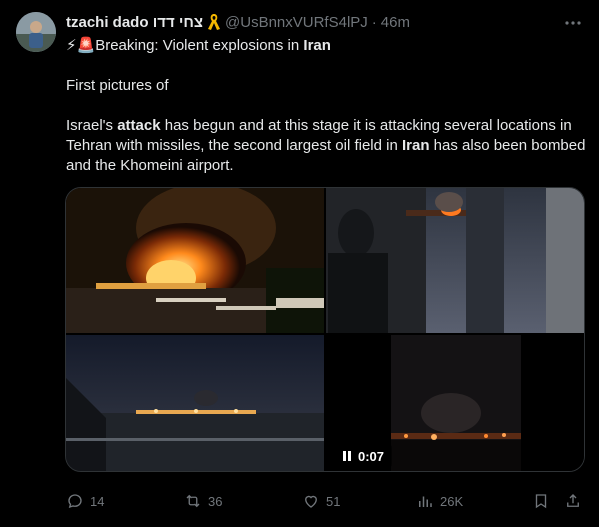 The image size is (599, 527). I want to click on like-button: 51, so click(321, 501).